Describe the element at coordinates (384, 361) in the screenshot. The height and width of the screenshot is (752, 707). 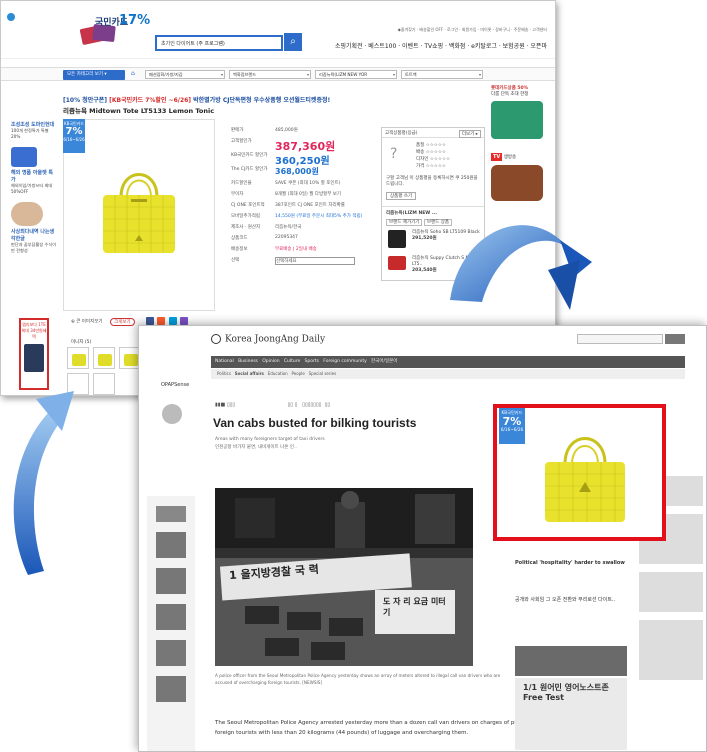
I see `nav-item: 한국어/일본어` at that location.